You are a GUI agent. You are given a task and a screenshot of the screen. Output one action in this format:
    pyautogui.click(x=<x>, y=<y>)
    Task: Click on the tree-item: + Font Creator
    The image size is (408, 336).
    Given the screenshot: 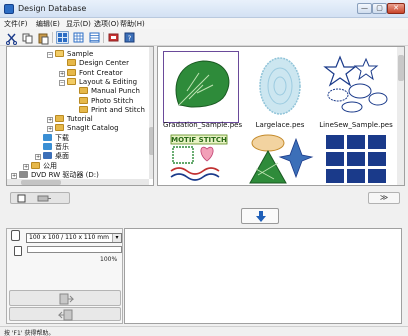 What is the action you would take?
    pyautogui.click(x=91, y=73)
    